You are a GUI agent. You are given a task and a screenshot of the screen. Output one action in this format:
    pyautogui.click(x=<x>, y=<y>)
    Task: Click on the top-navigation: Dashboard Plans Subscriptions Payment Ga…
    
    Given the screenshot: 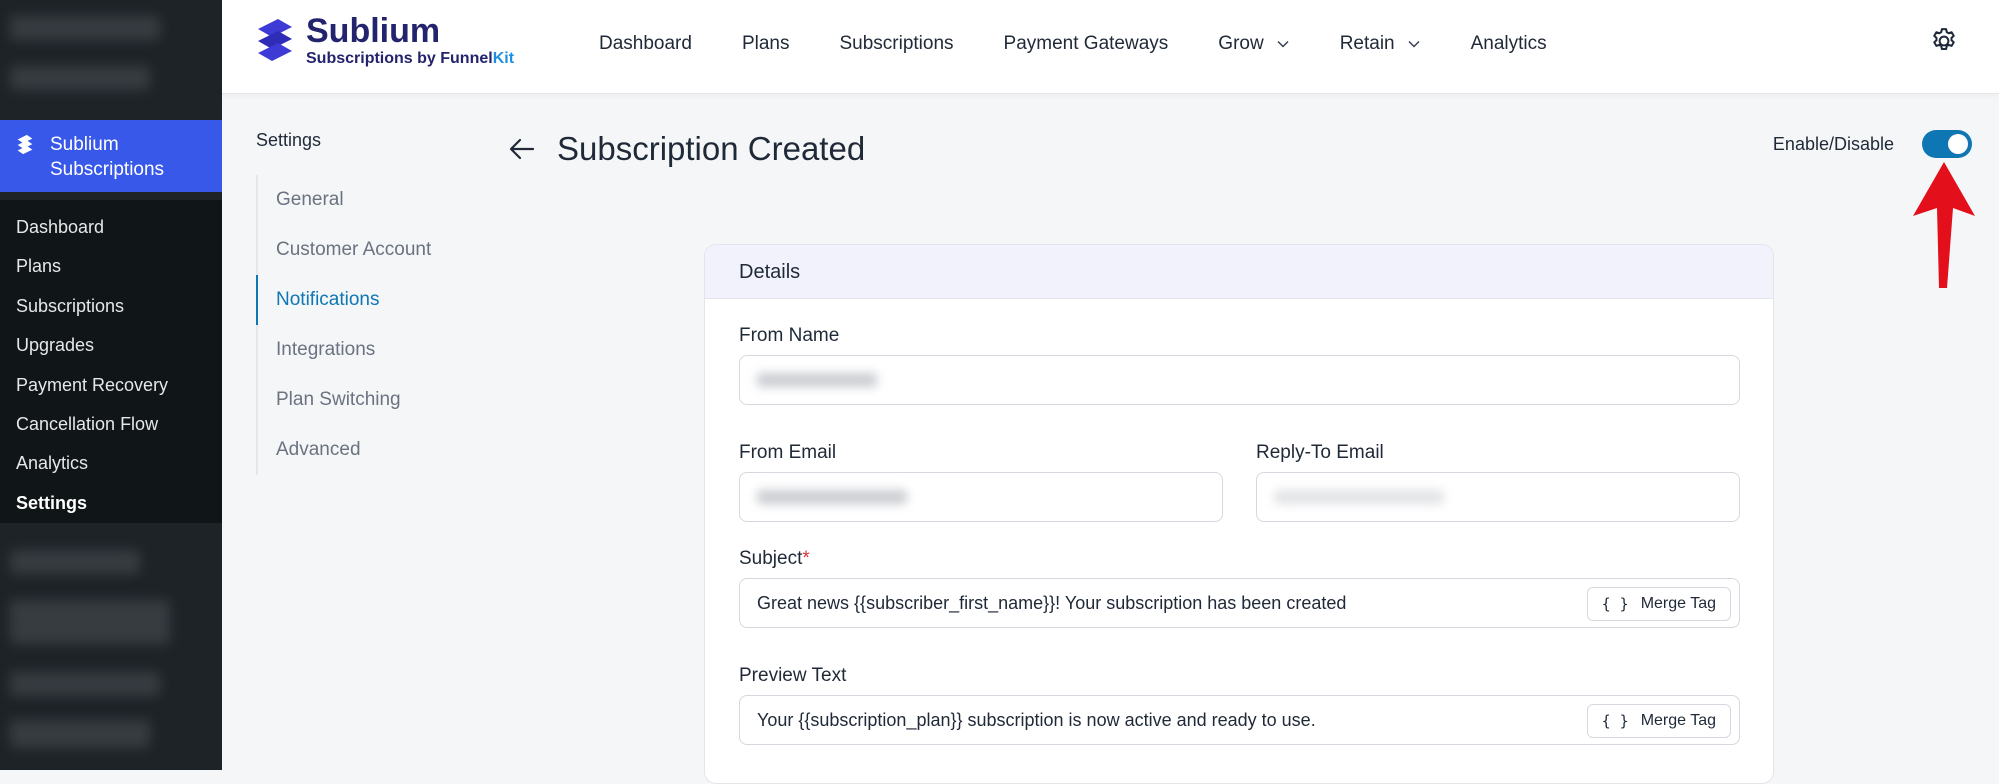 What is the action you would take?
    pyautogui.click(x=1098, y=44)
    